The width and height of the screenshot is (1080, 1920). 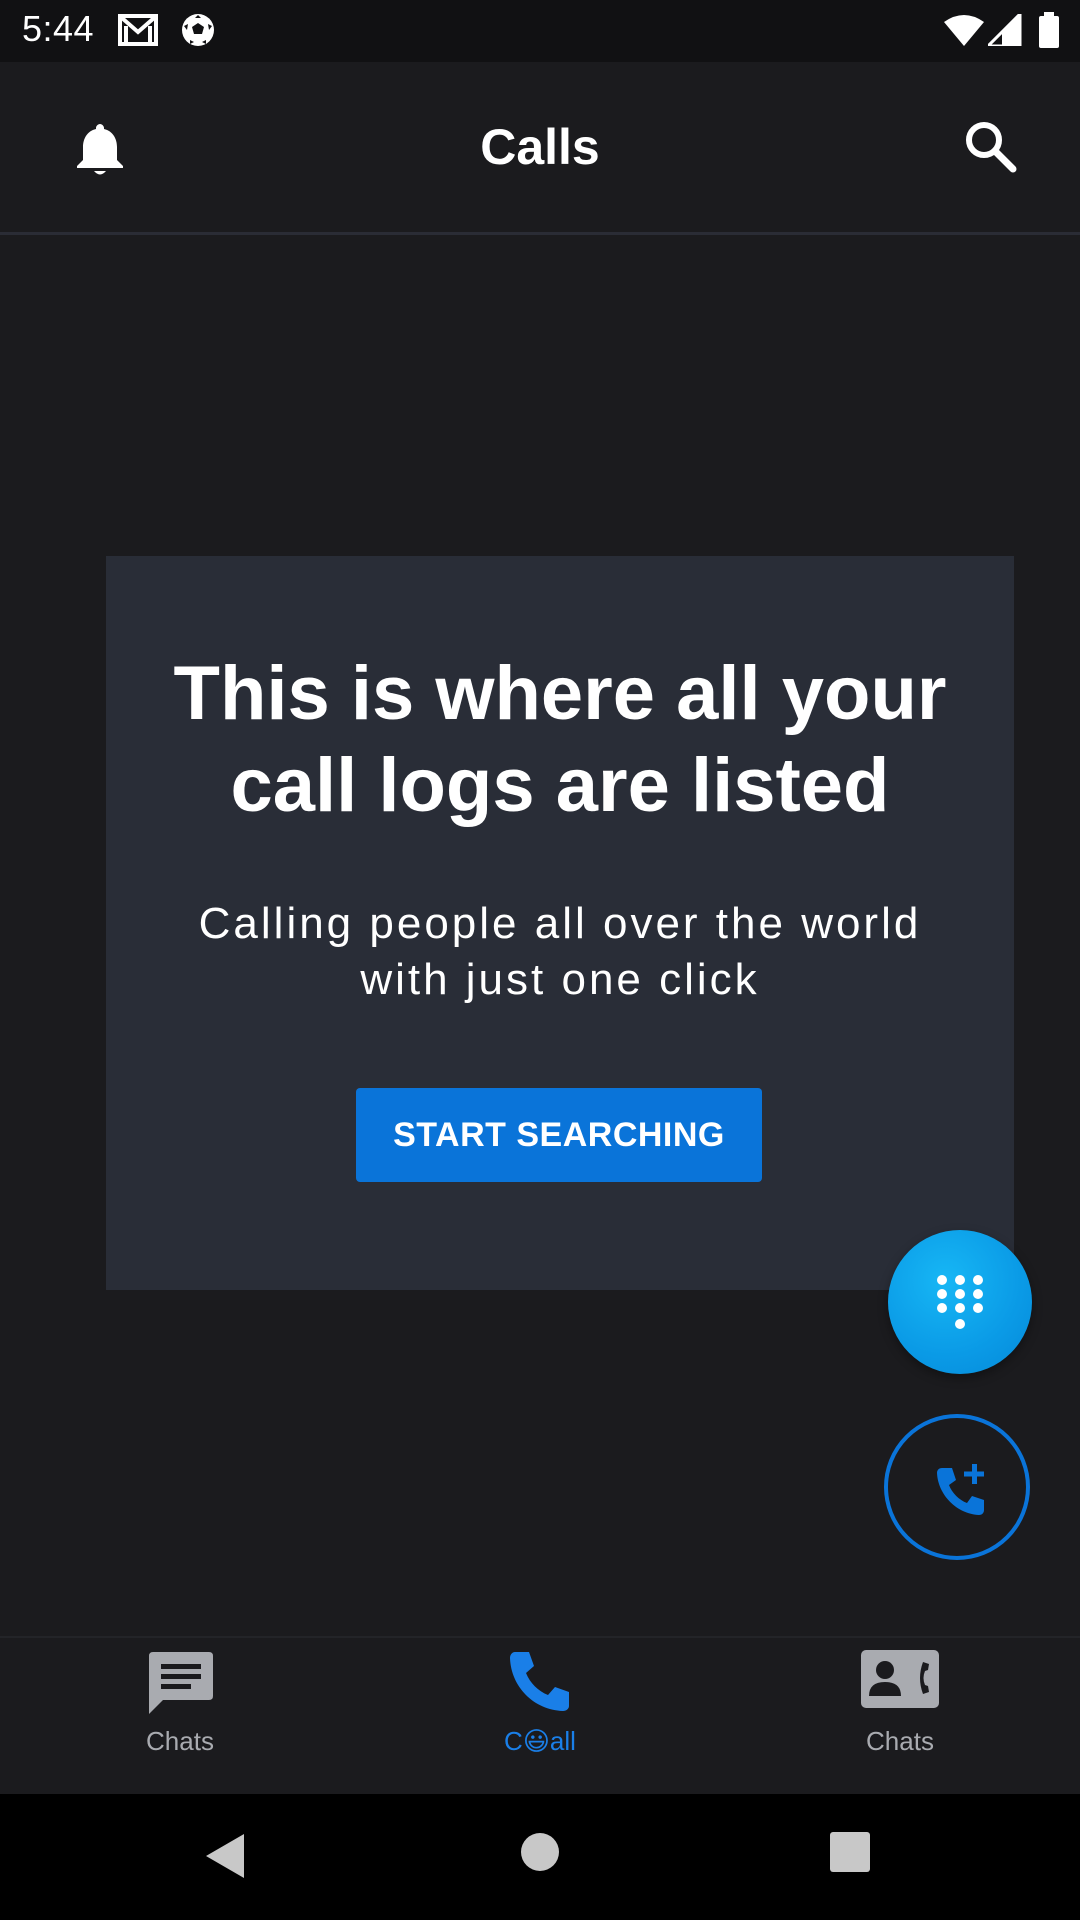 I want to click on gmail-icon, so click(x=138, y=32).